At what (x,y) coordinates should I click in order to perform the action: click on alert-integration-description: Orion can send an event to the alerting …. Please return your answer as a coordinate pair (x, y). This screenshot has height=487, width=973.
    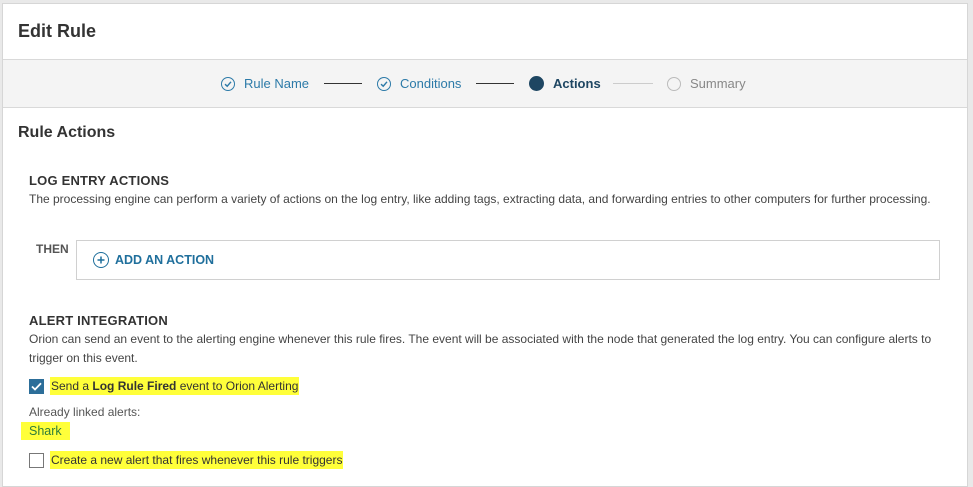
    Looking at the image, I should click on (480, 348).